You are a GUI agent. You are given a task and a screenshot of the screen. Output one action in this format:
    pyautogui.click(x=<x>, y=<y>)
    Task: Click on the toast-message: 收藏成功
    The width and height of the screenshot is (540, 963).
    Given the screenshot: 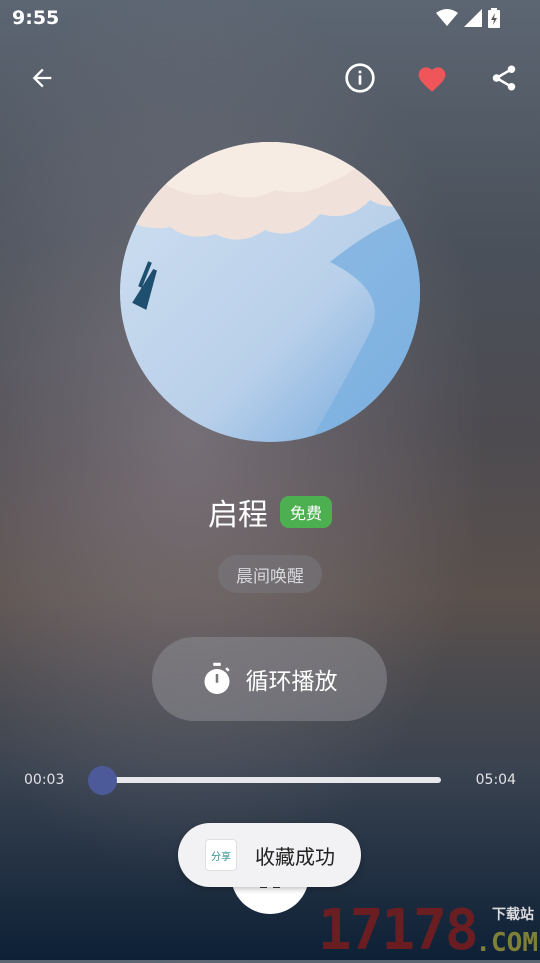 What is the action you would take?
    pyautogui.click(x=295, y=856)
    